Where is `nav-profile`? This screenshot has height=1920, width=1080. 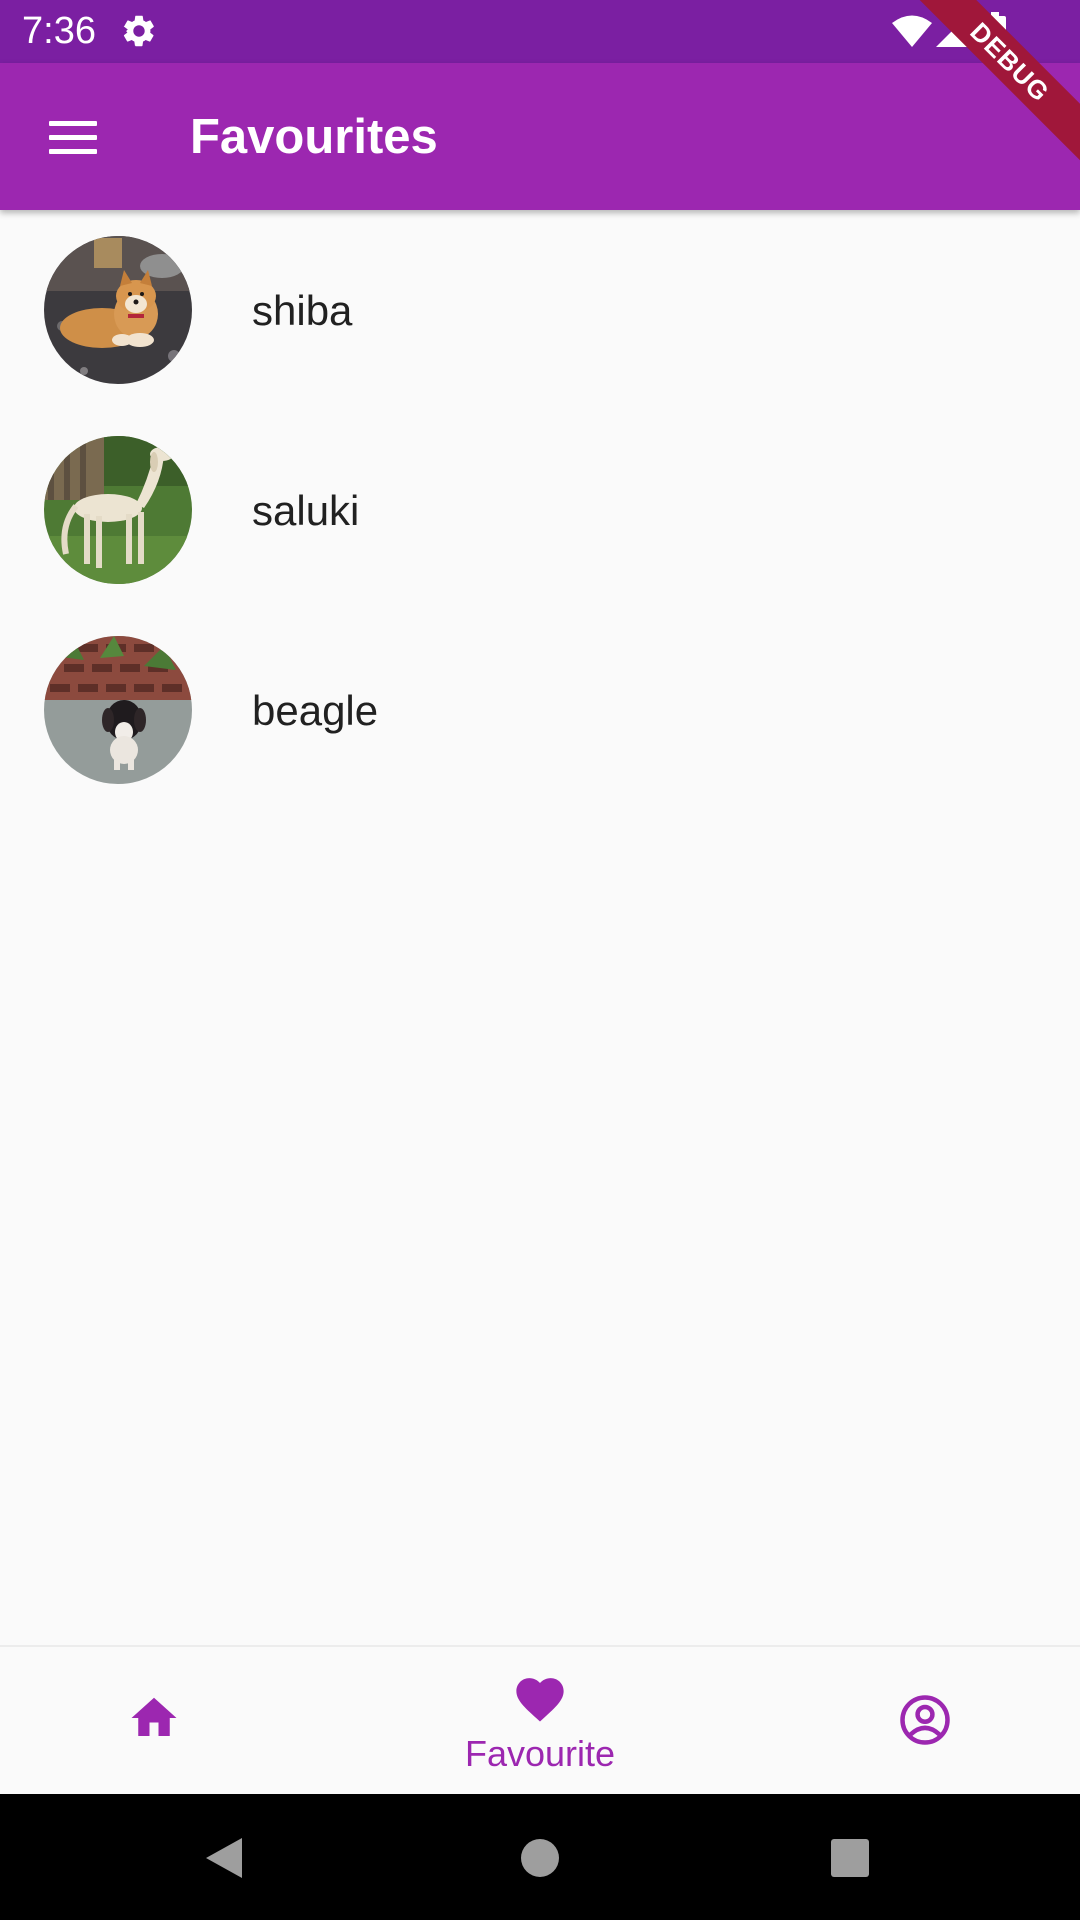
nav-profile is located at coordinates (900, 1721).